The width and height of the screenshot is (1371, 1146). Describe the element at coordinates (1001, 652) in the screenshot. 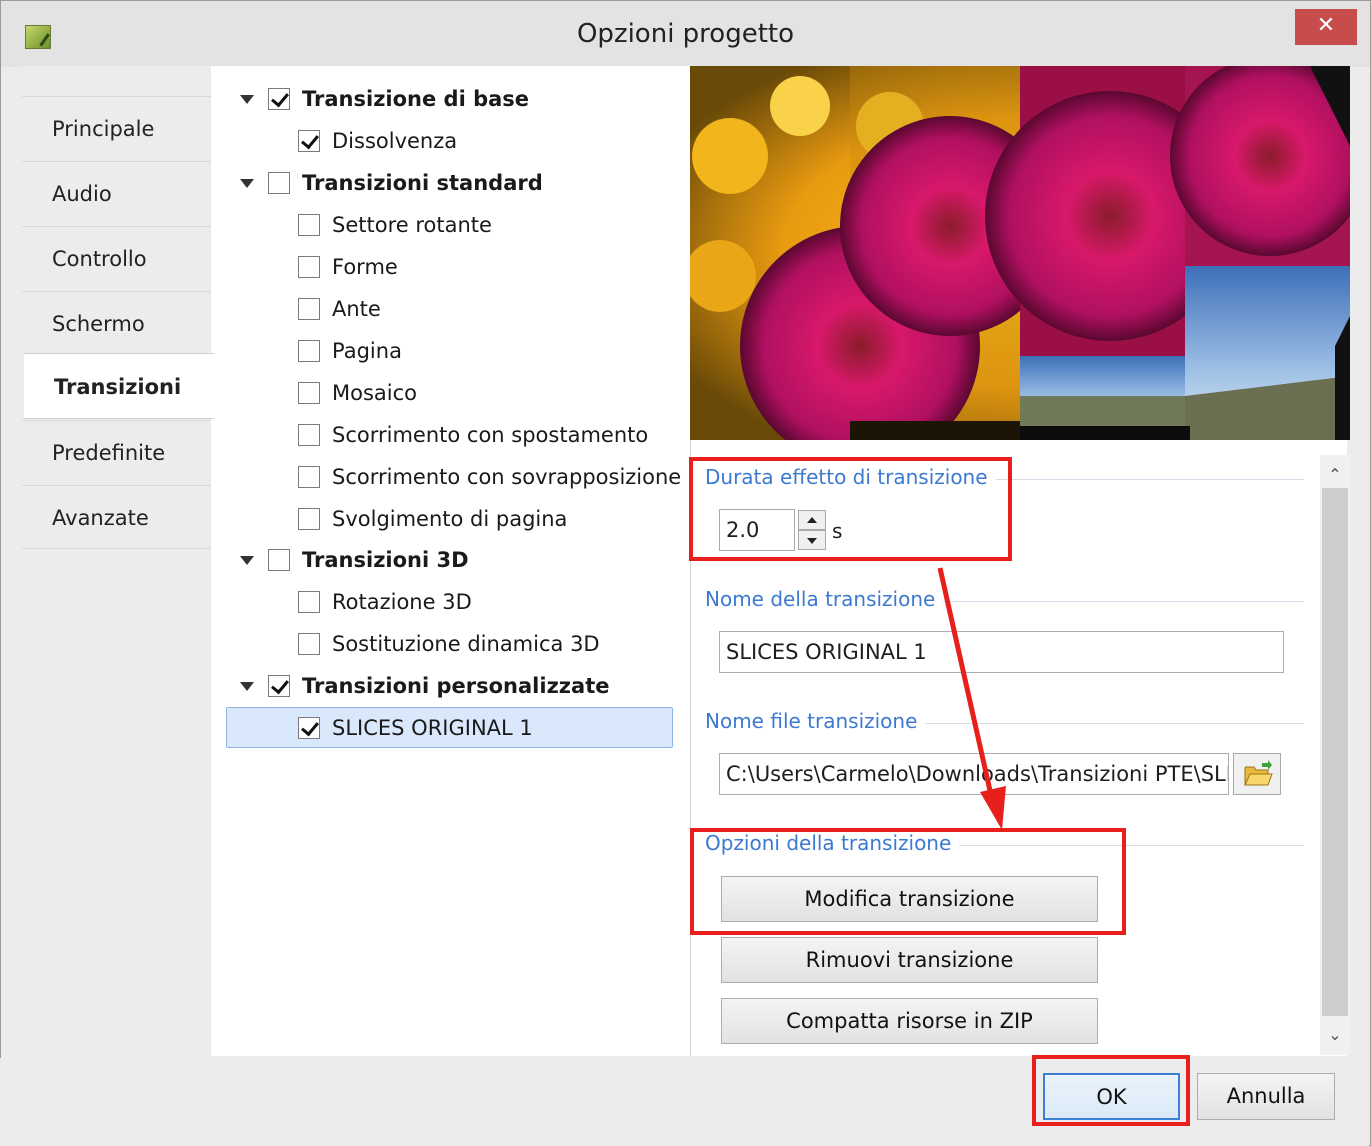

I see `transition-name-input: SLICES ORIGINAL 1` at that location.